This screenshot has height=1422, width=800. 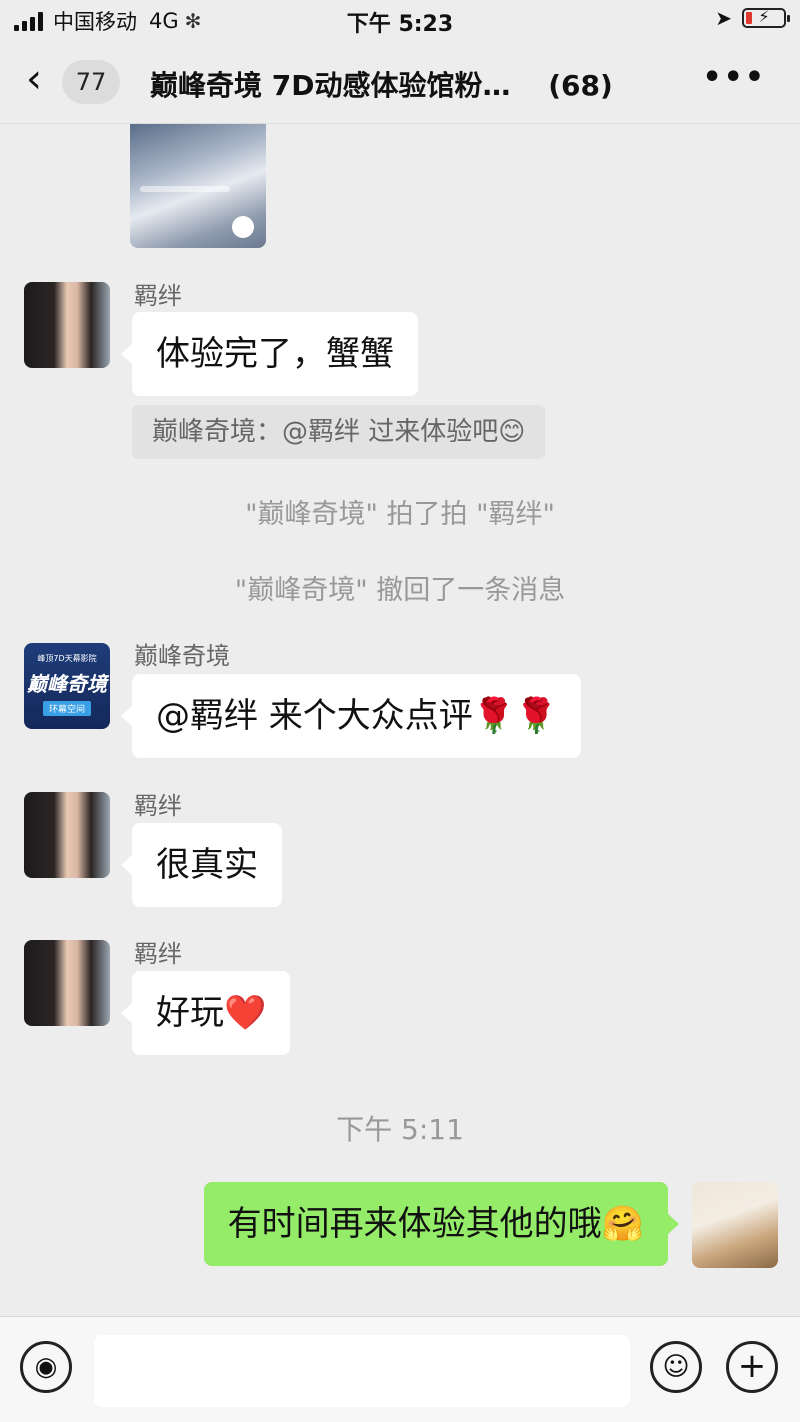 I want to click on back-icon: ‹, so click(x=34, y=79).